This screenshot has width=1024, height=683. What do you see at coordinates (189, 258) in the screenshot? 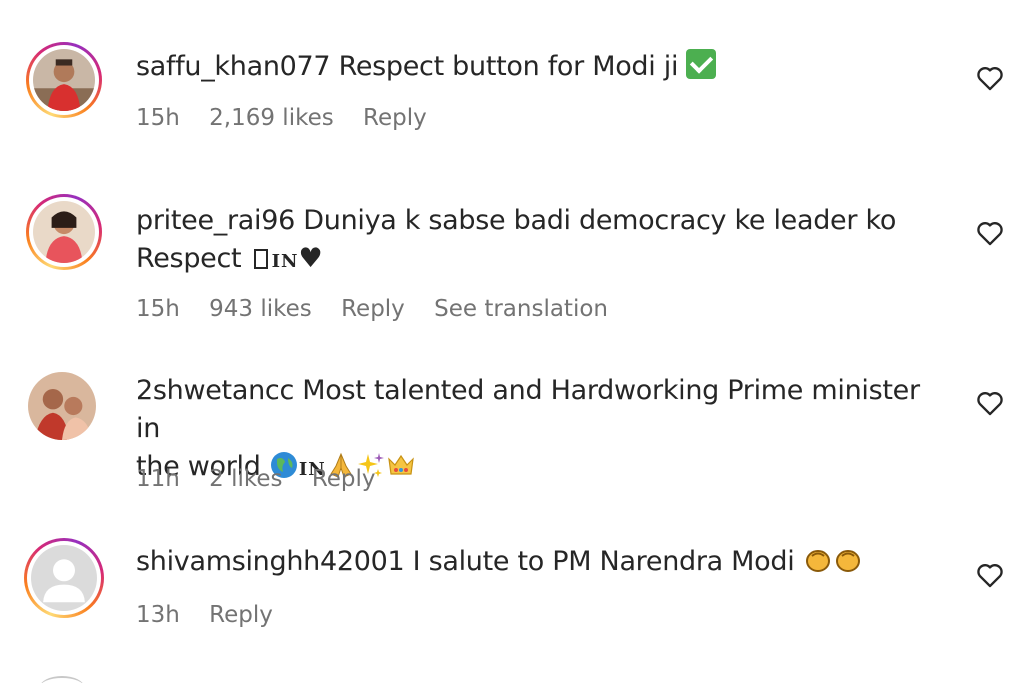
I see `comment-body-line2: Respect` at bounding box center [189, 258].